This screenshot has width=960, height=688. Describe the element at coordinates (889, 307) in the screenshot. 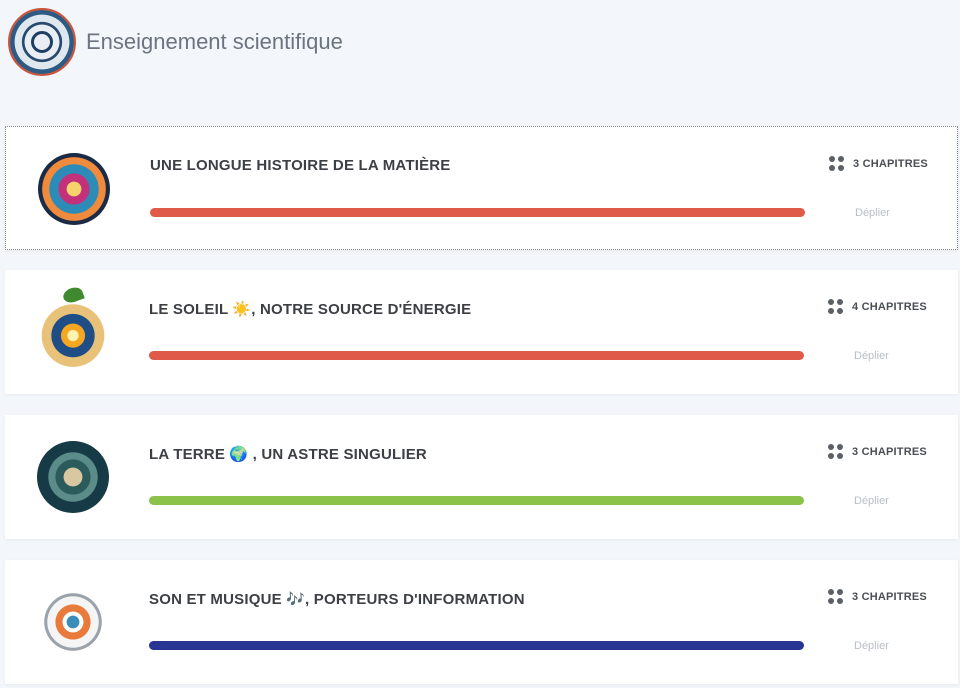

I see `chapter-count-label: 4 CHAPITRES` at that location.